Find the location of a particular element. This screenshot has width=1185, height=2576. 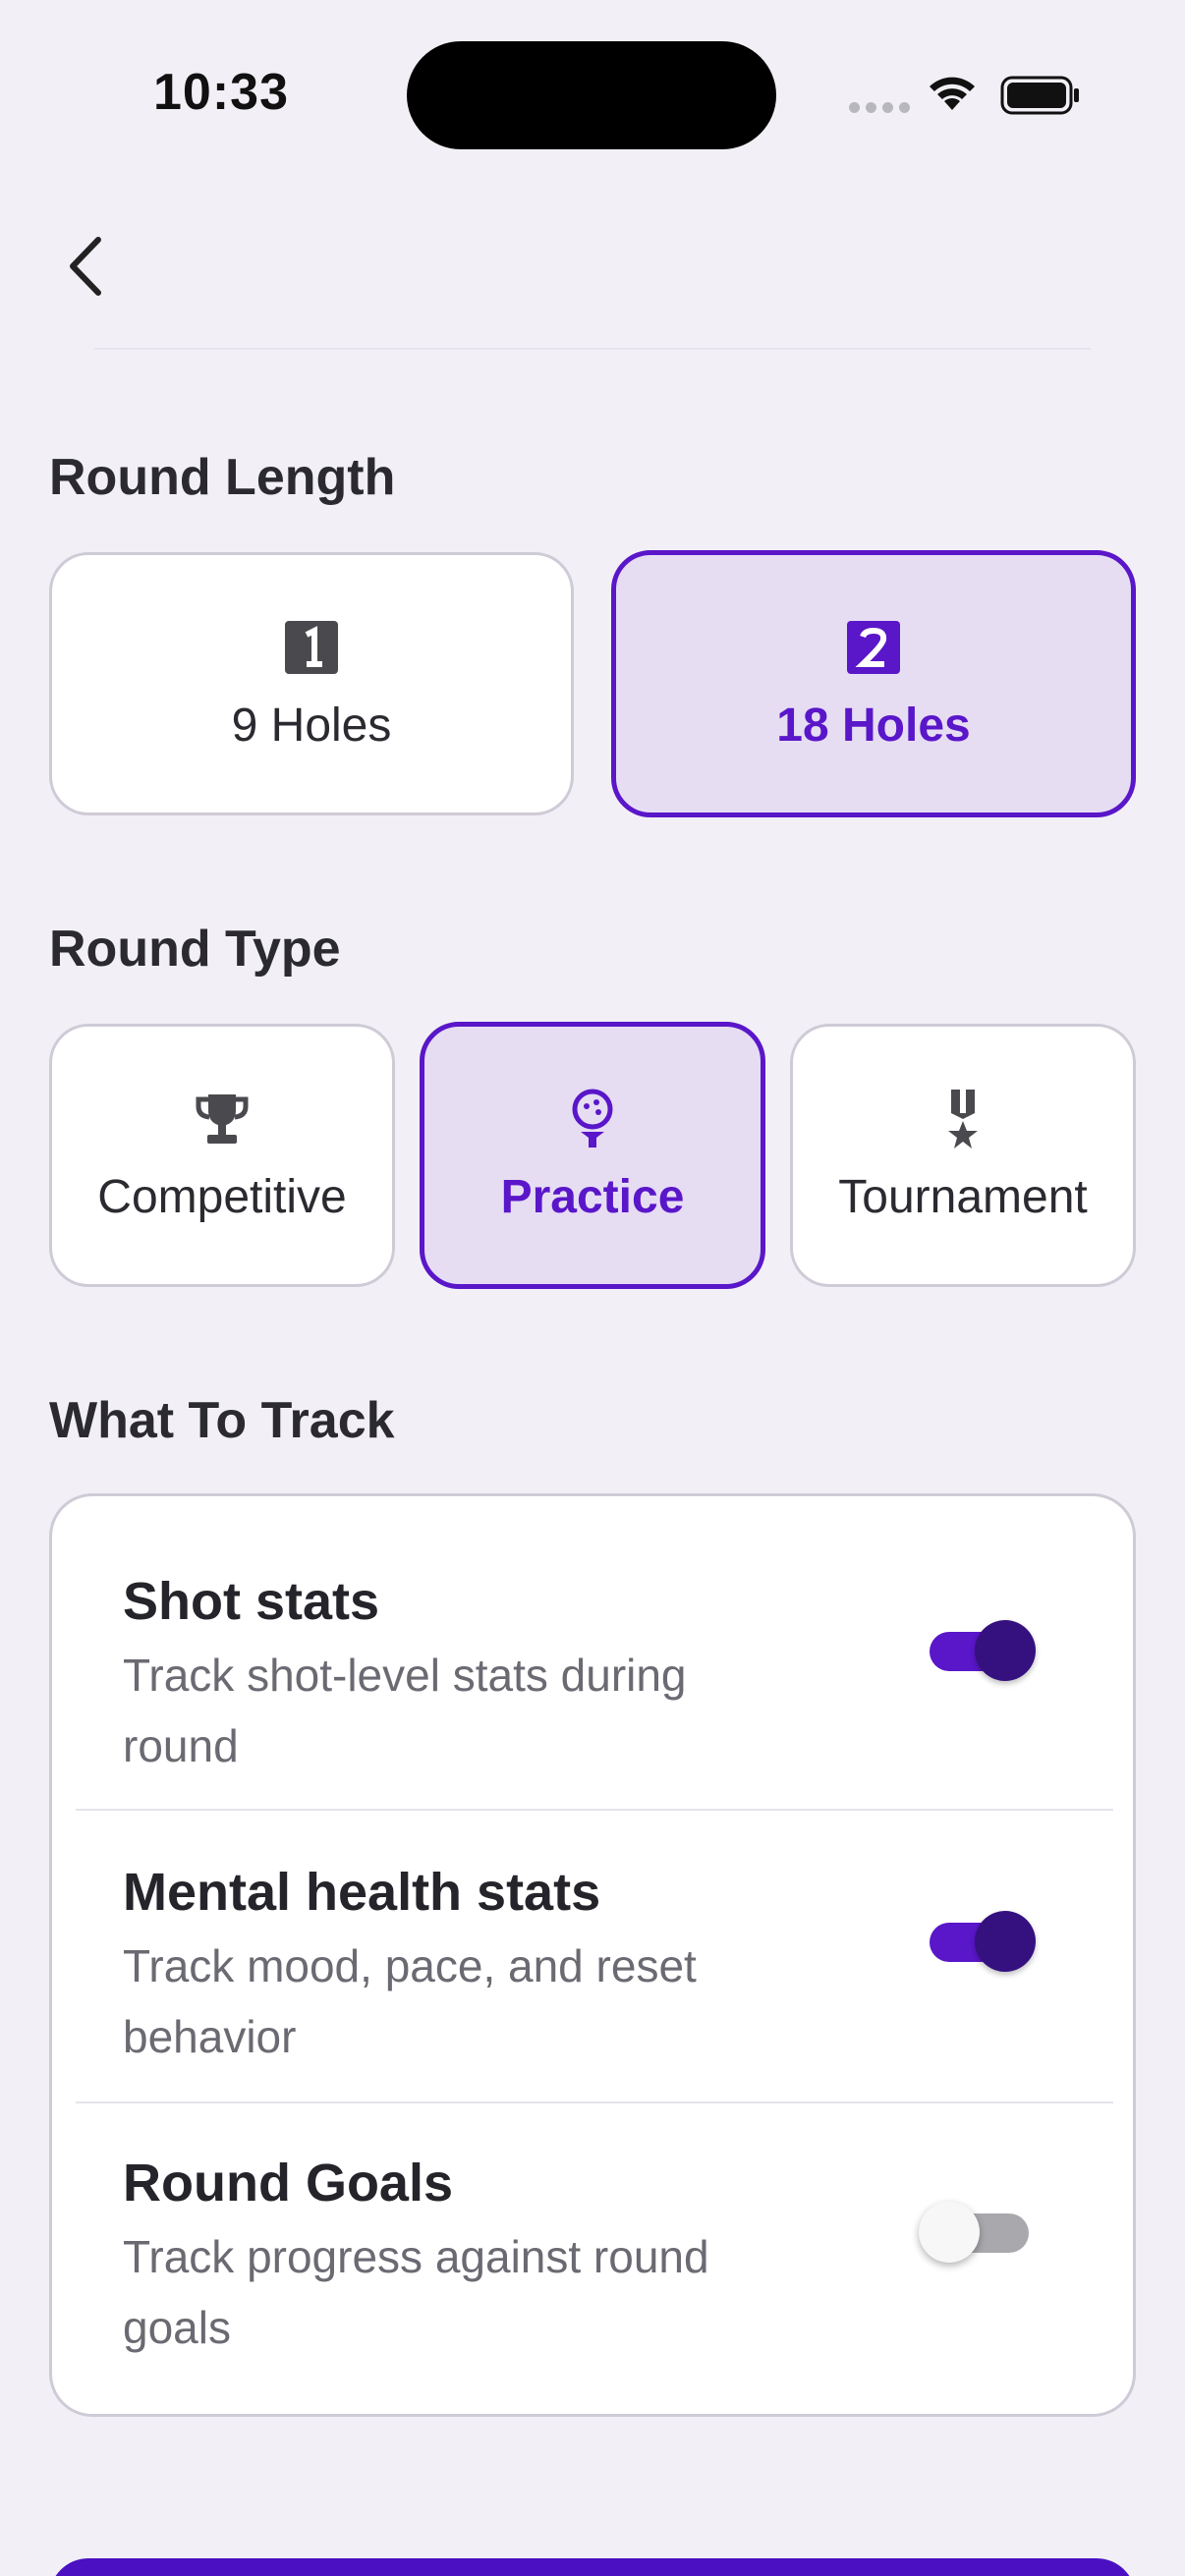

round-type-title: Round Type is located at coordinates (195, 949).